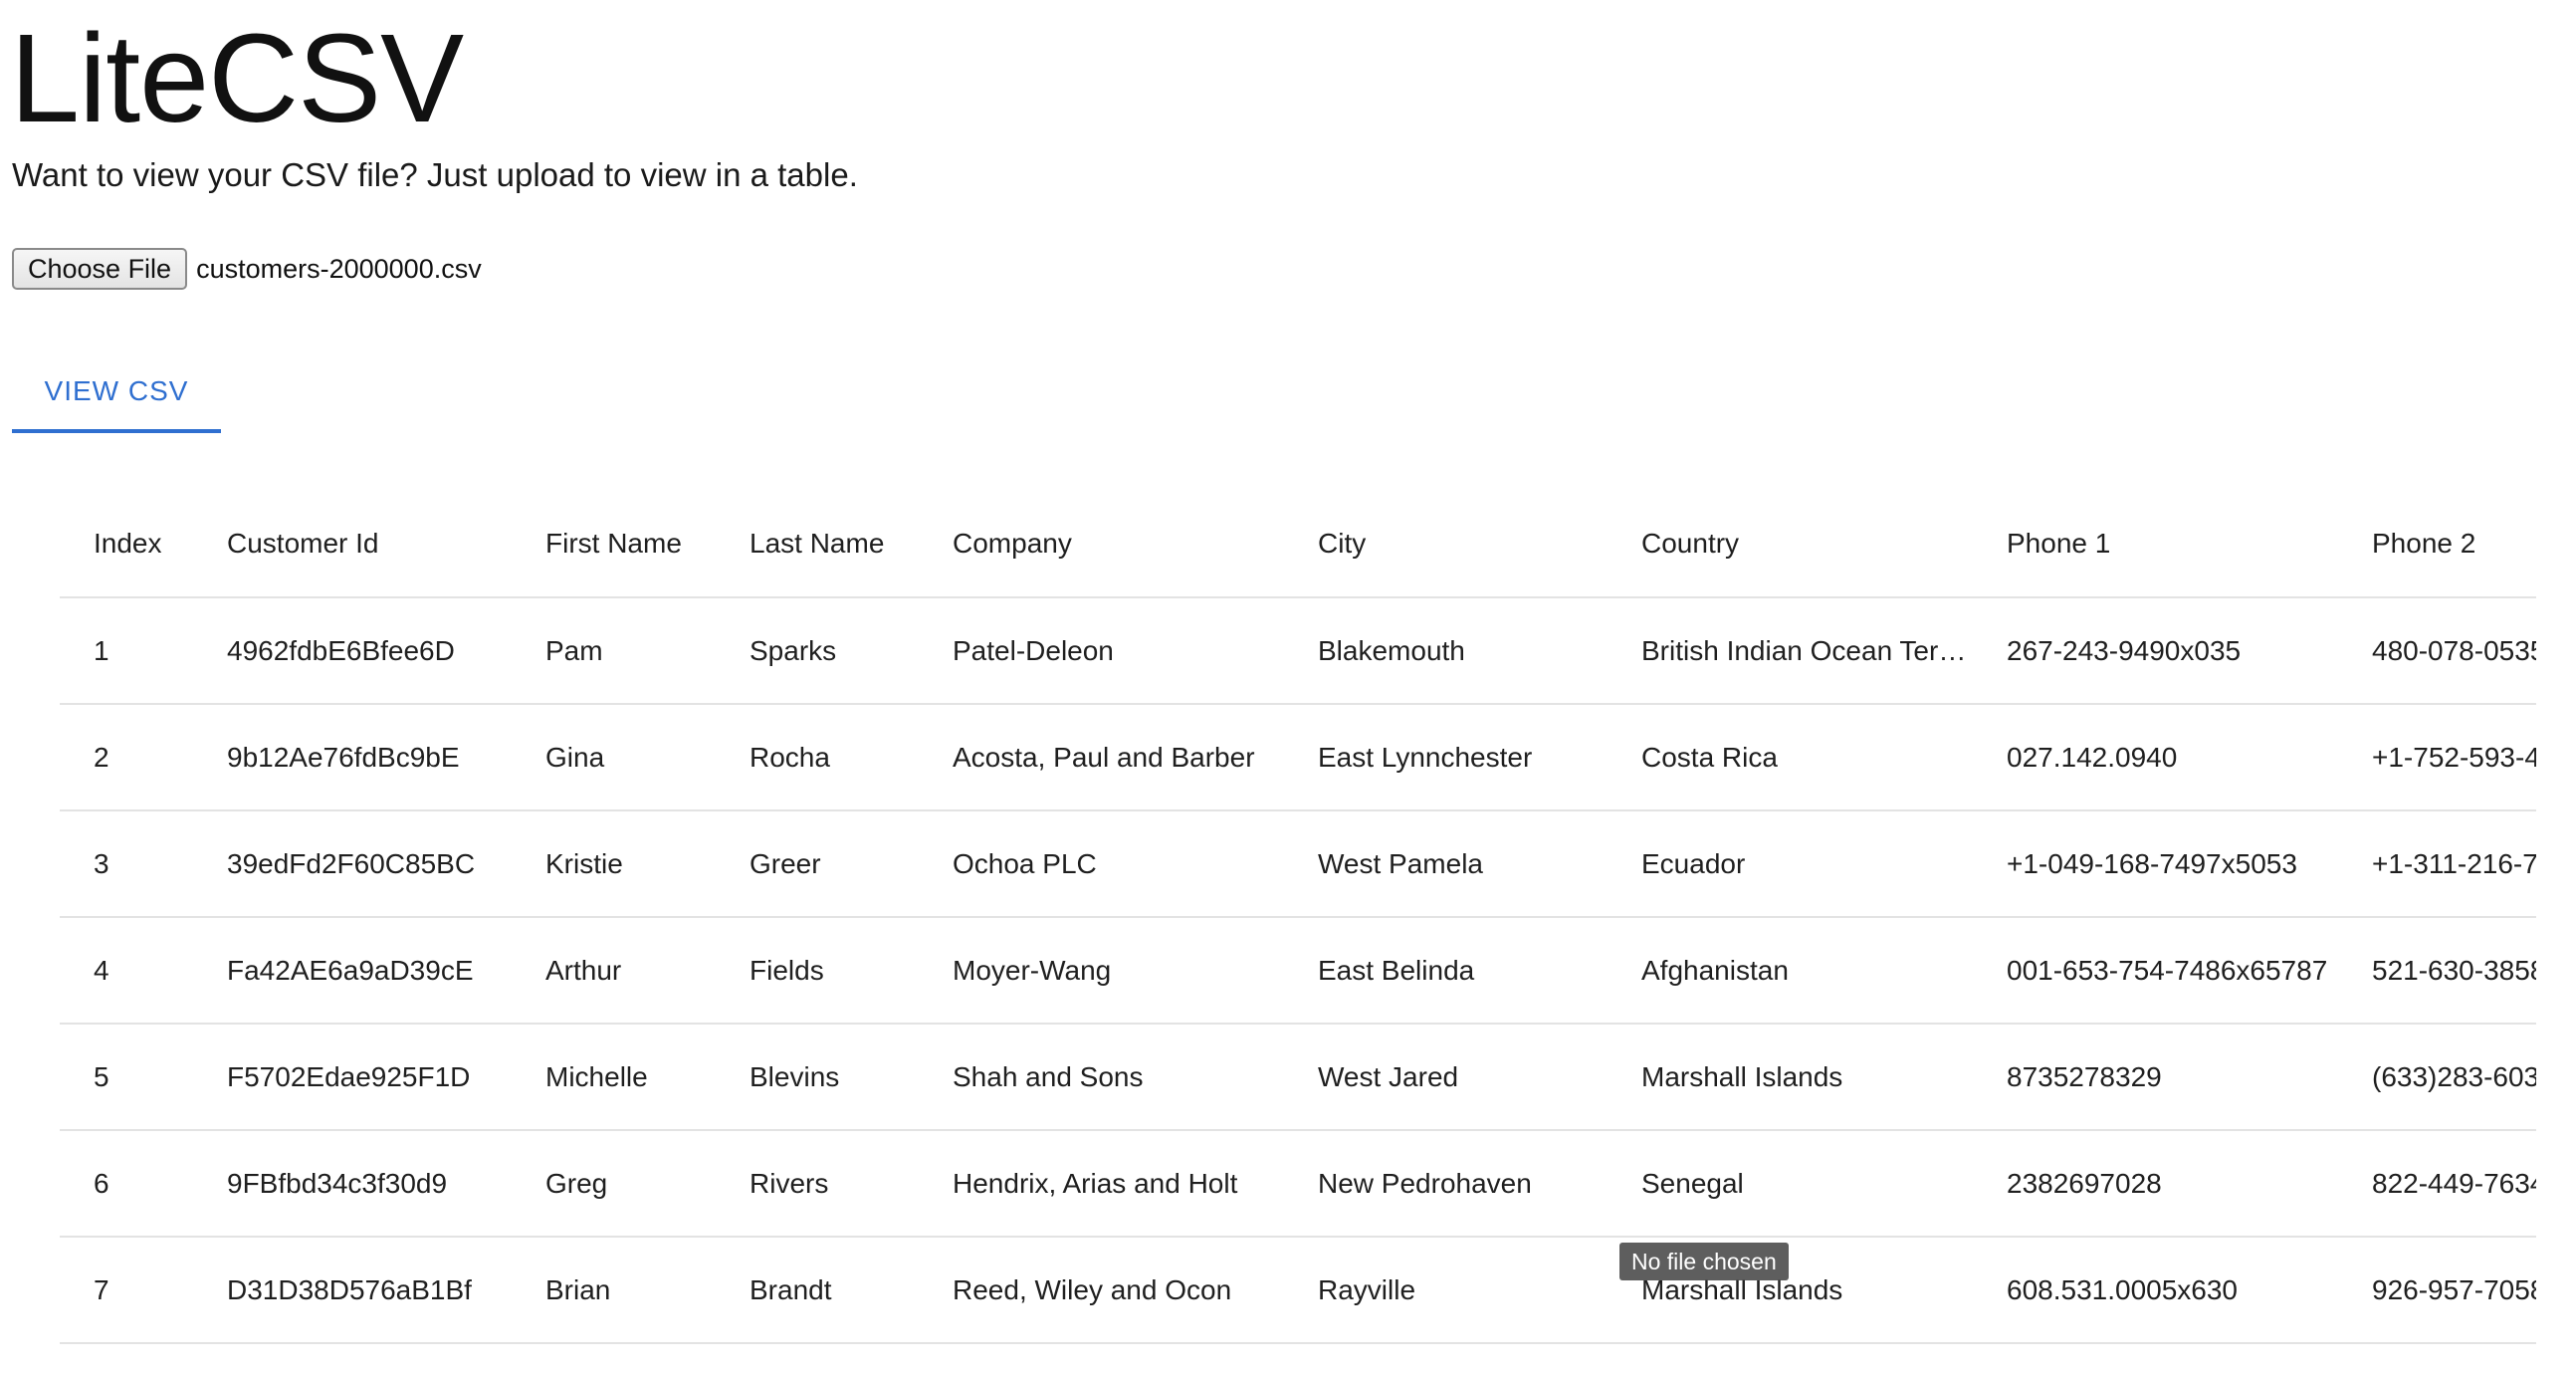  Describe the element at coordinates (817, 1077) in the screenshot. I see `table-cell: Blevins` at that location.